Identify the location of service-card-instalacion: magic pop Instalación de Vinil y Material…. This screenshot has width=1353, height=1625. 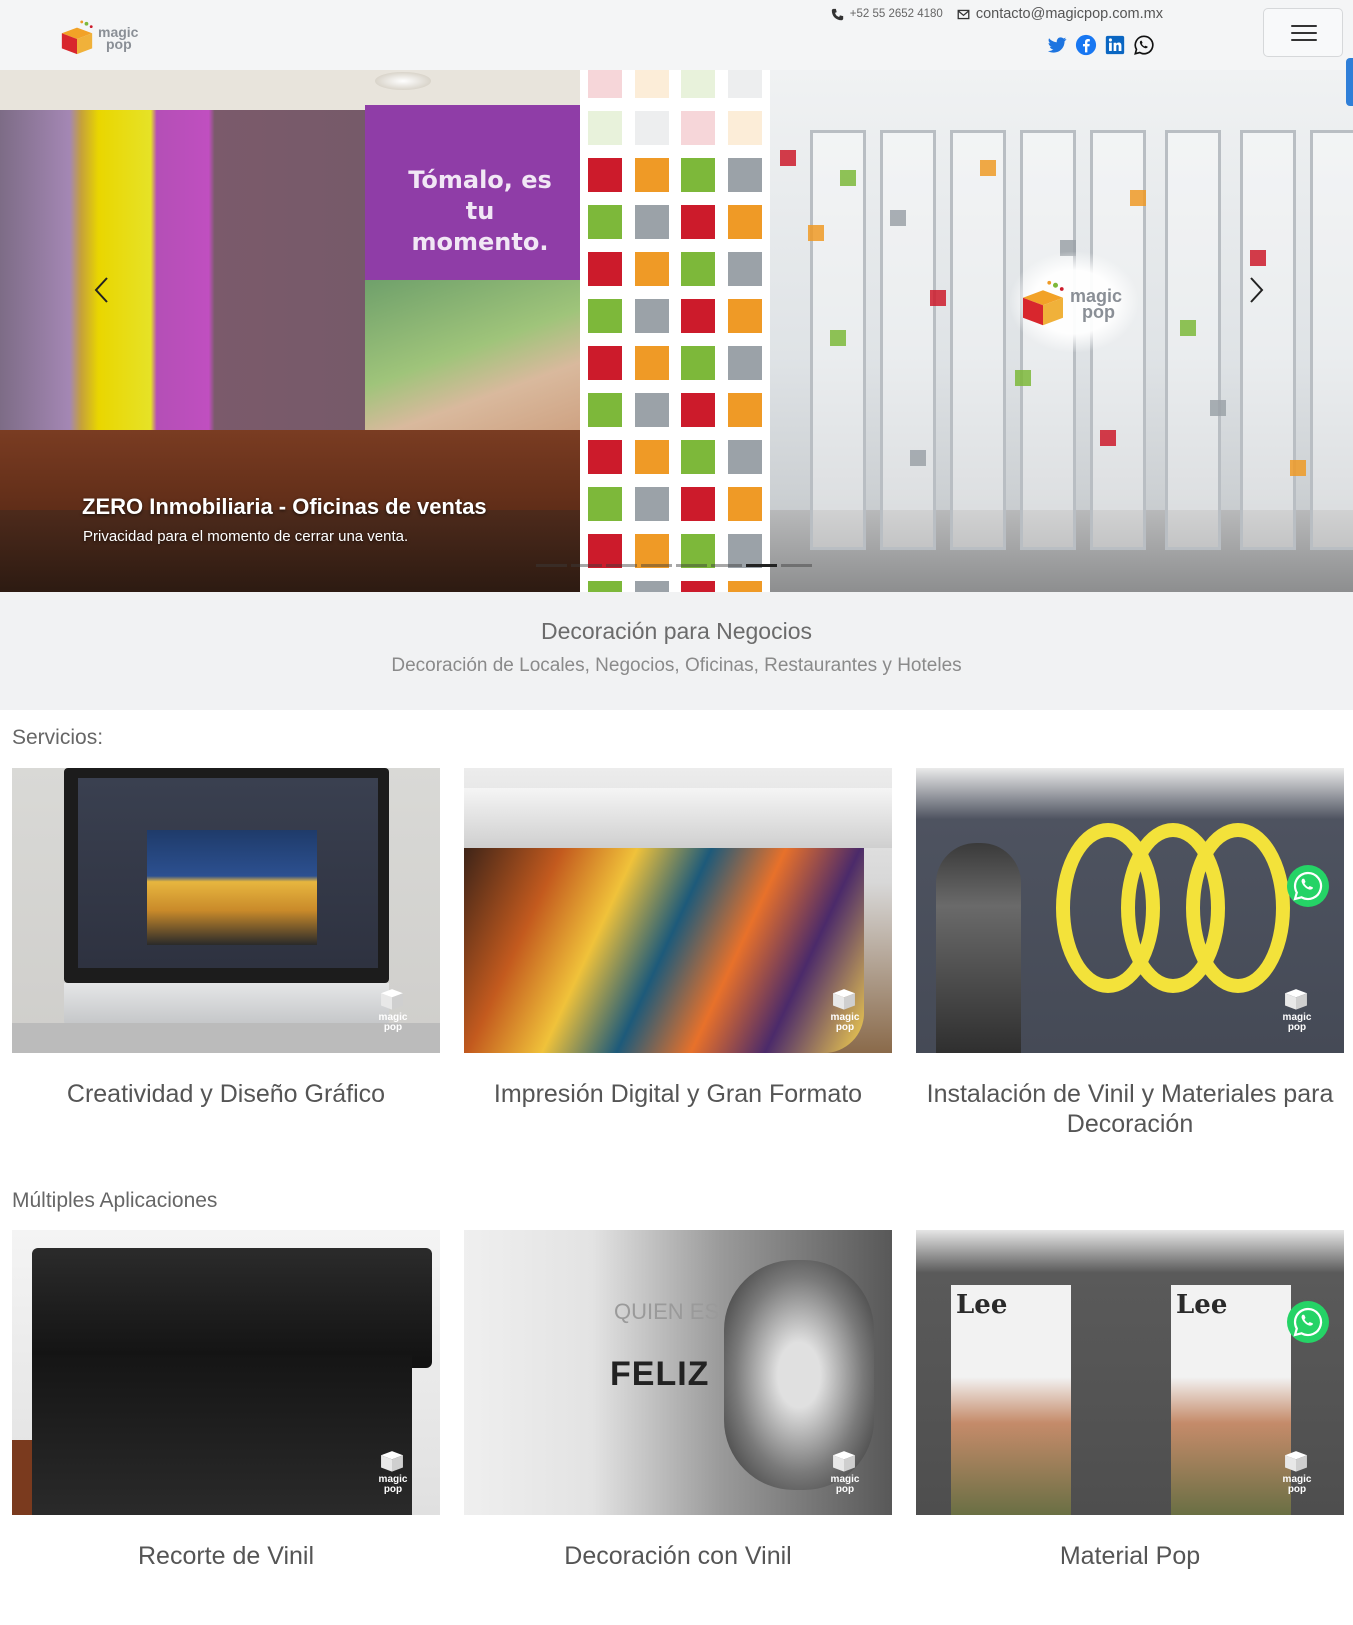
(1130, 953).